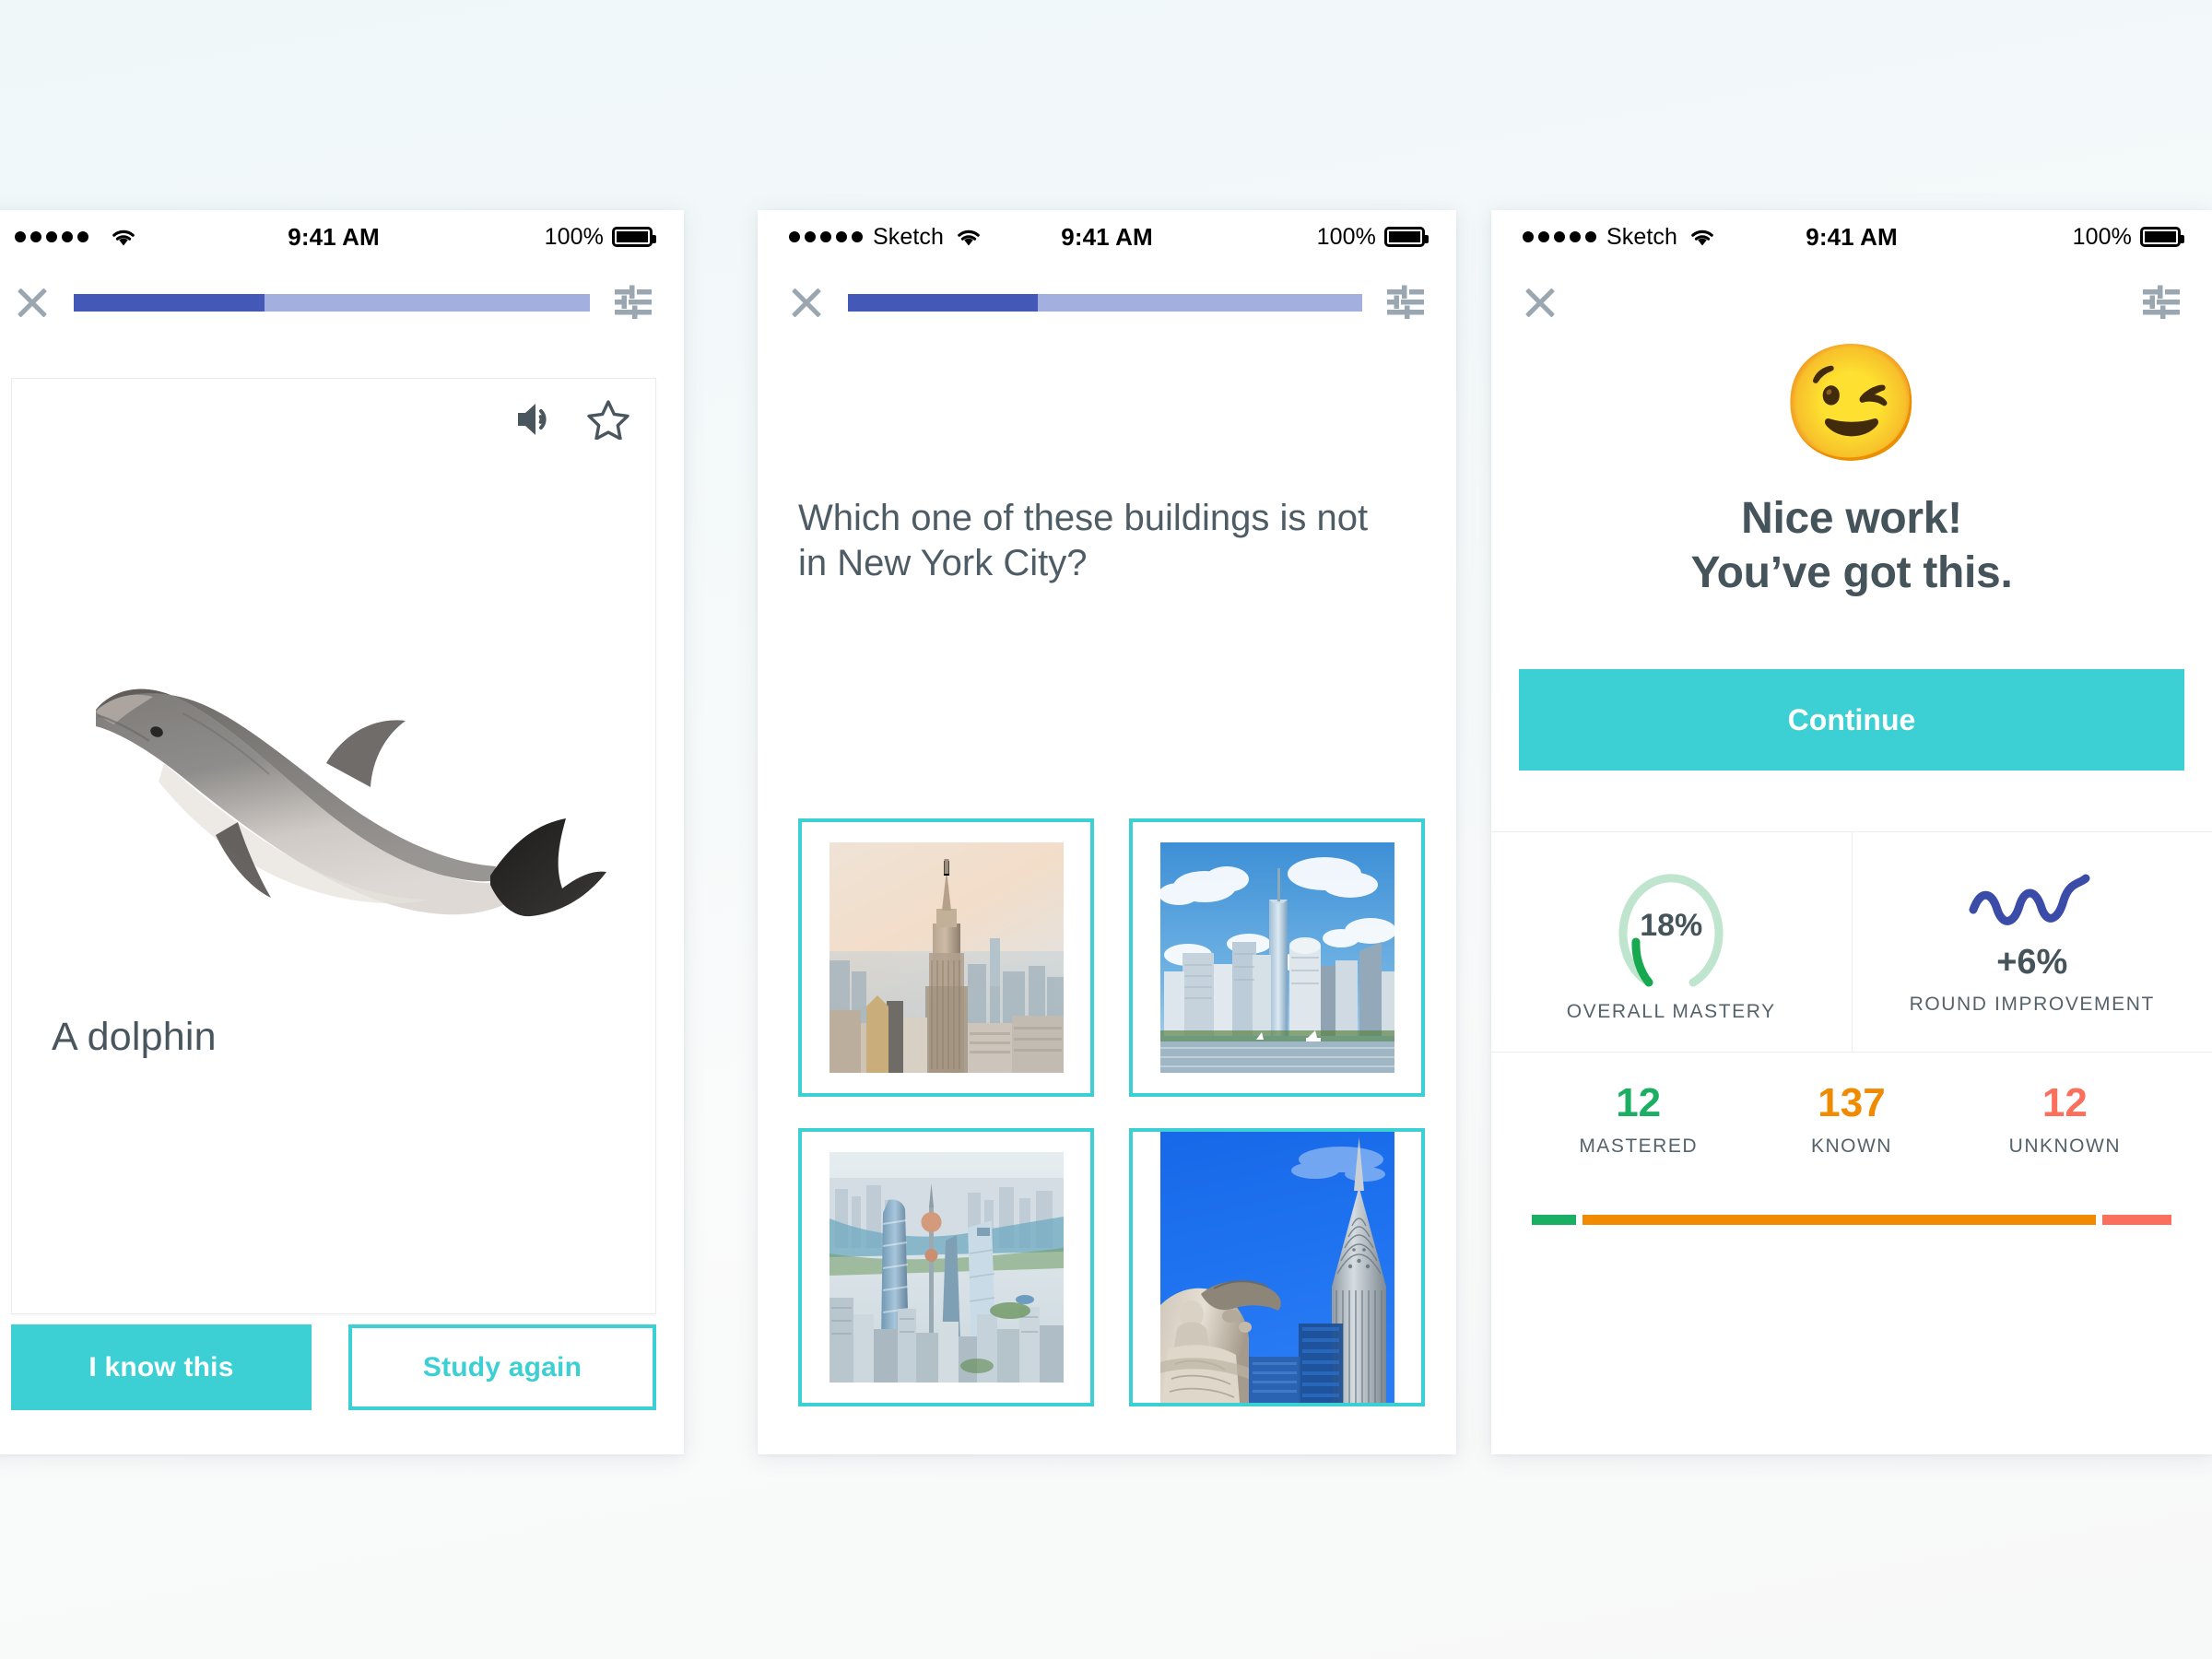 Image resolution: width=2212 pixels, height=1659 pixels. I want to click on flashcard-term: A dolphin, so click(134, 1037).